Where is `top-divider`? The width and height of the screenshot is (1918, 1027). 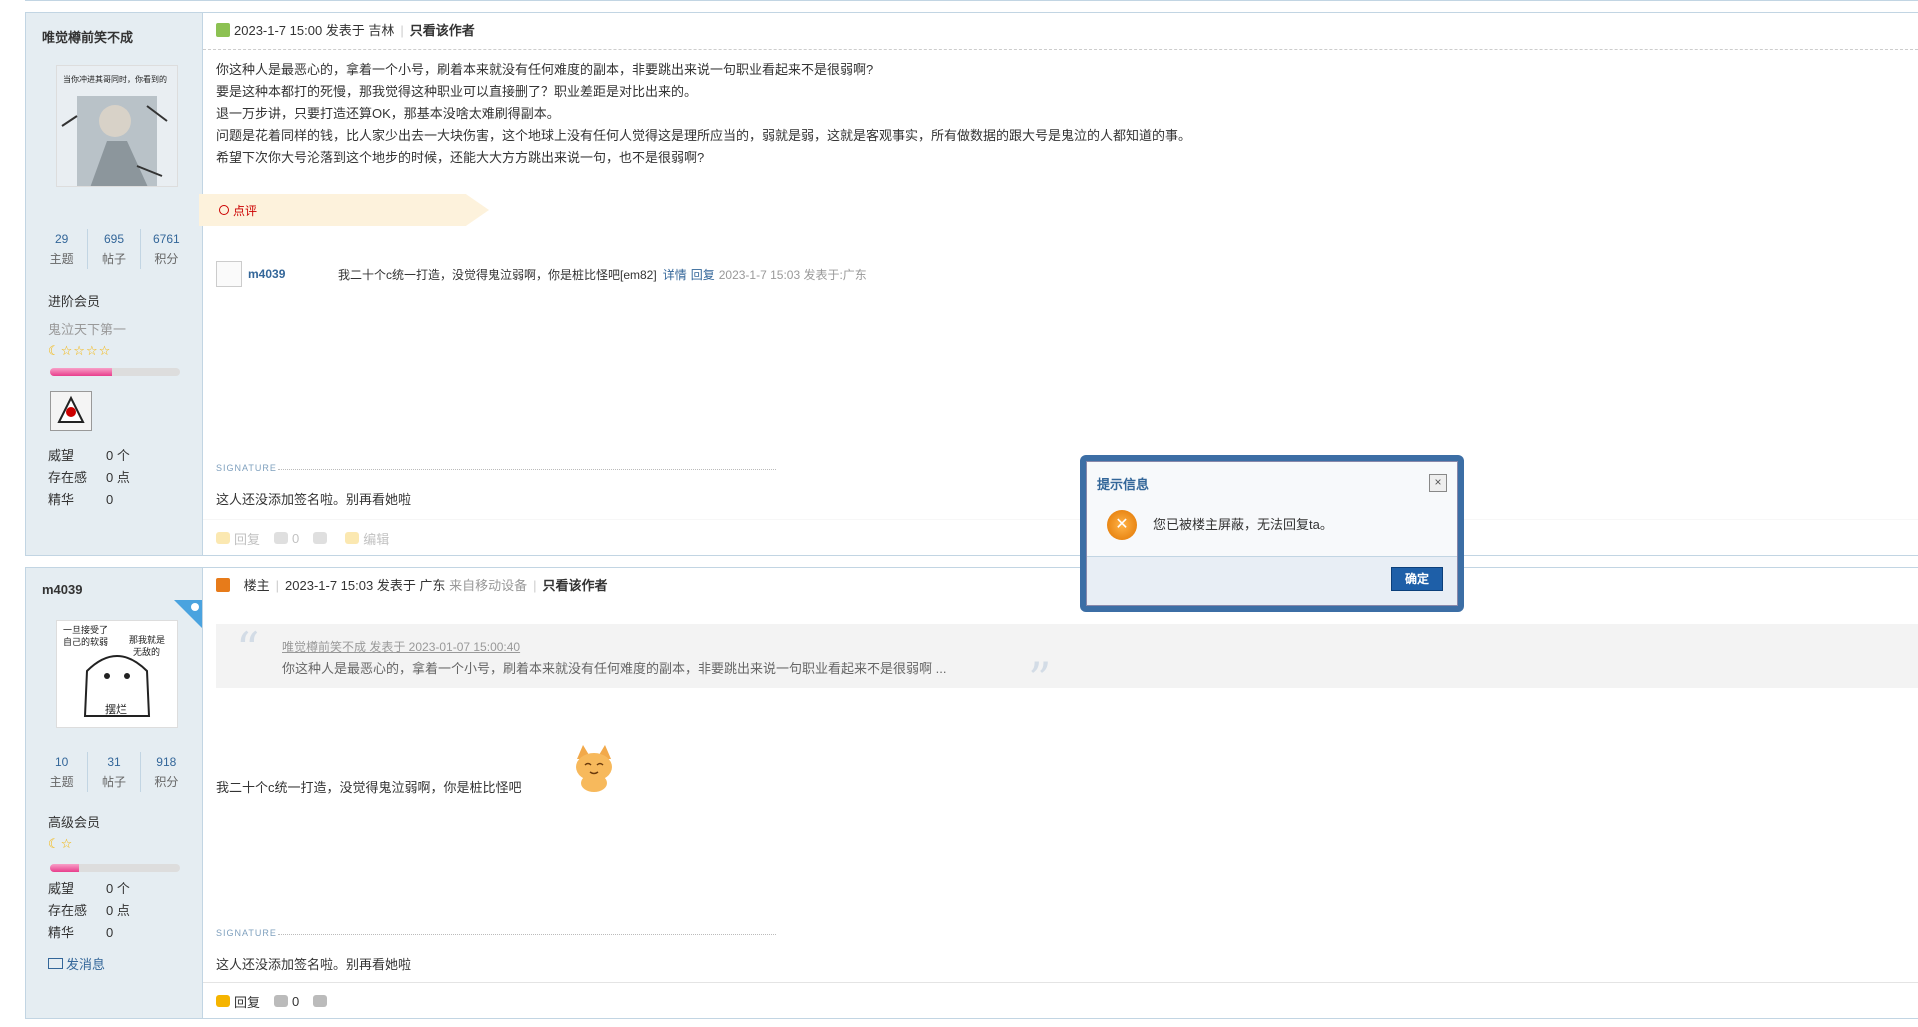 top-divider is located at coordinates (971, 0).